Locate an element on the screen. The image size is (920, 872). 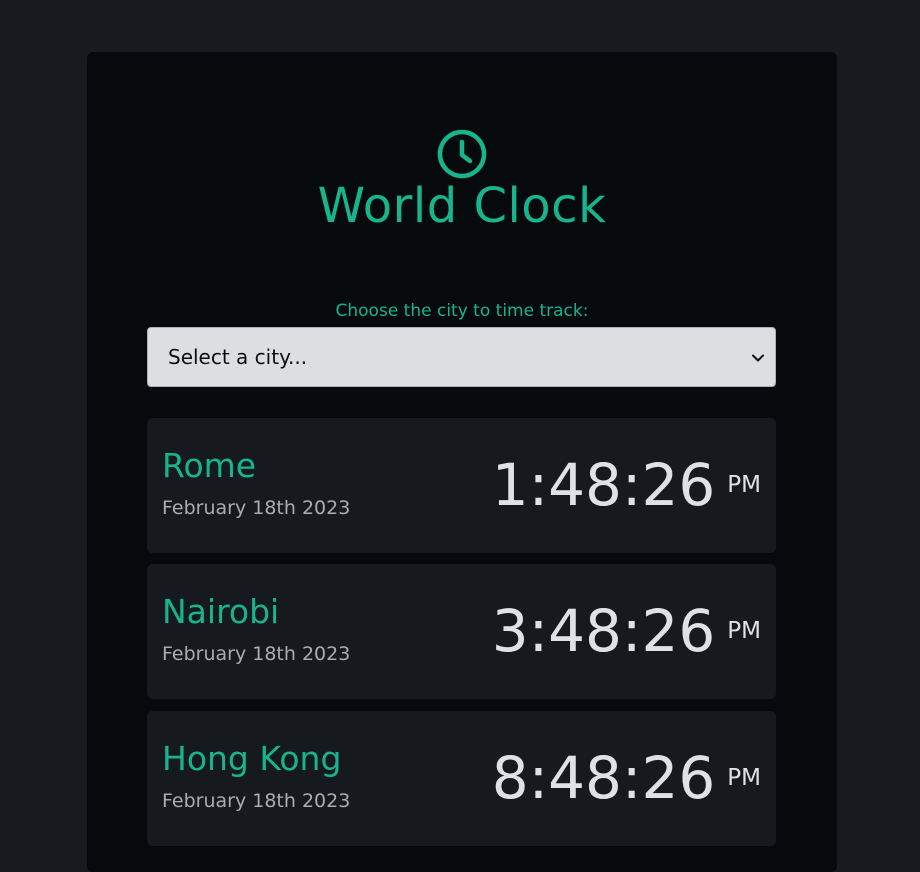
city-card-hong-kong: Hong Kong February 18th 2023 8:48:26 PM is located at coordinates (461, 778).